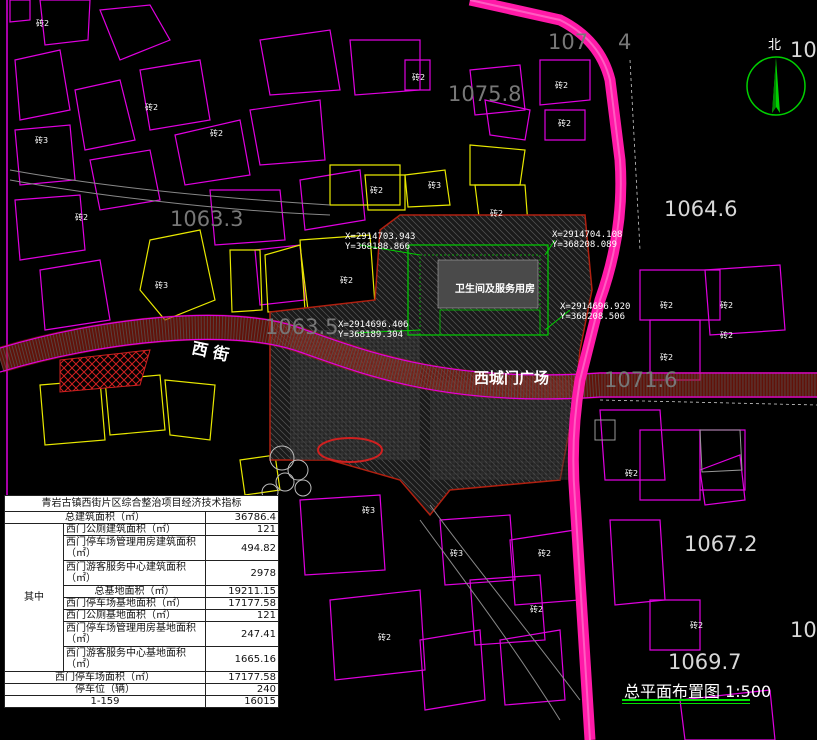 The width and height of the screenshot is (817, 740). I want to click on coord-y: Y=368189.304, so click(371, 335).